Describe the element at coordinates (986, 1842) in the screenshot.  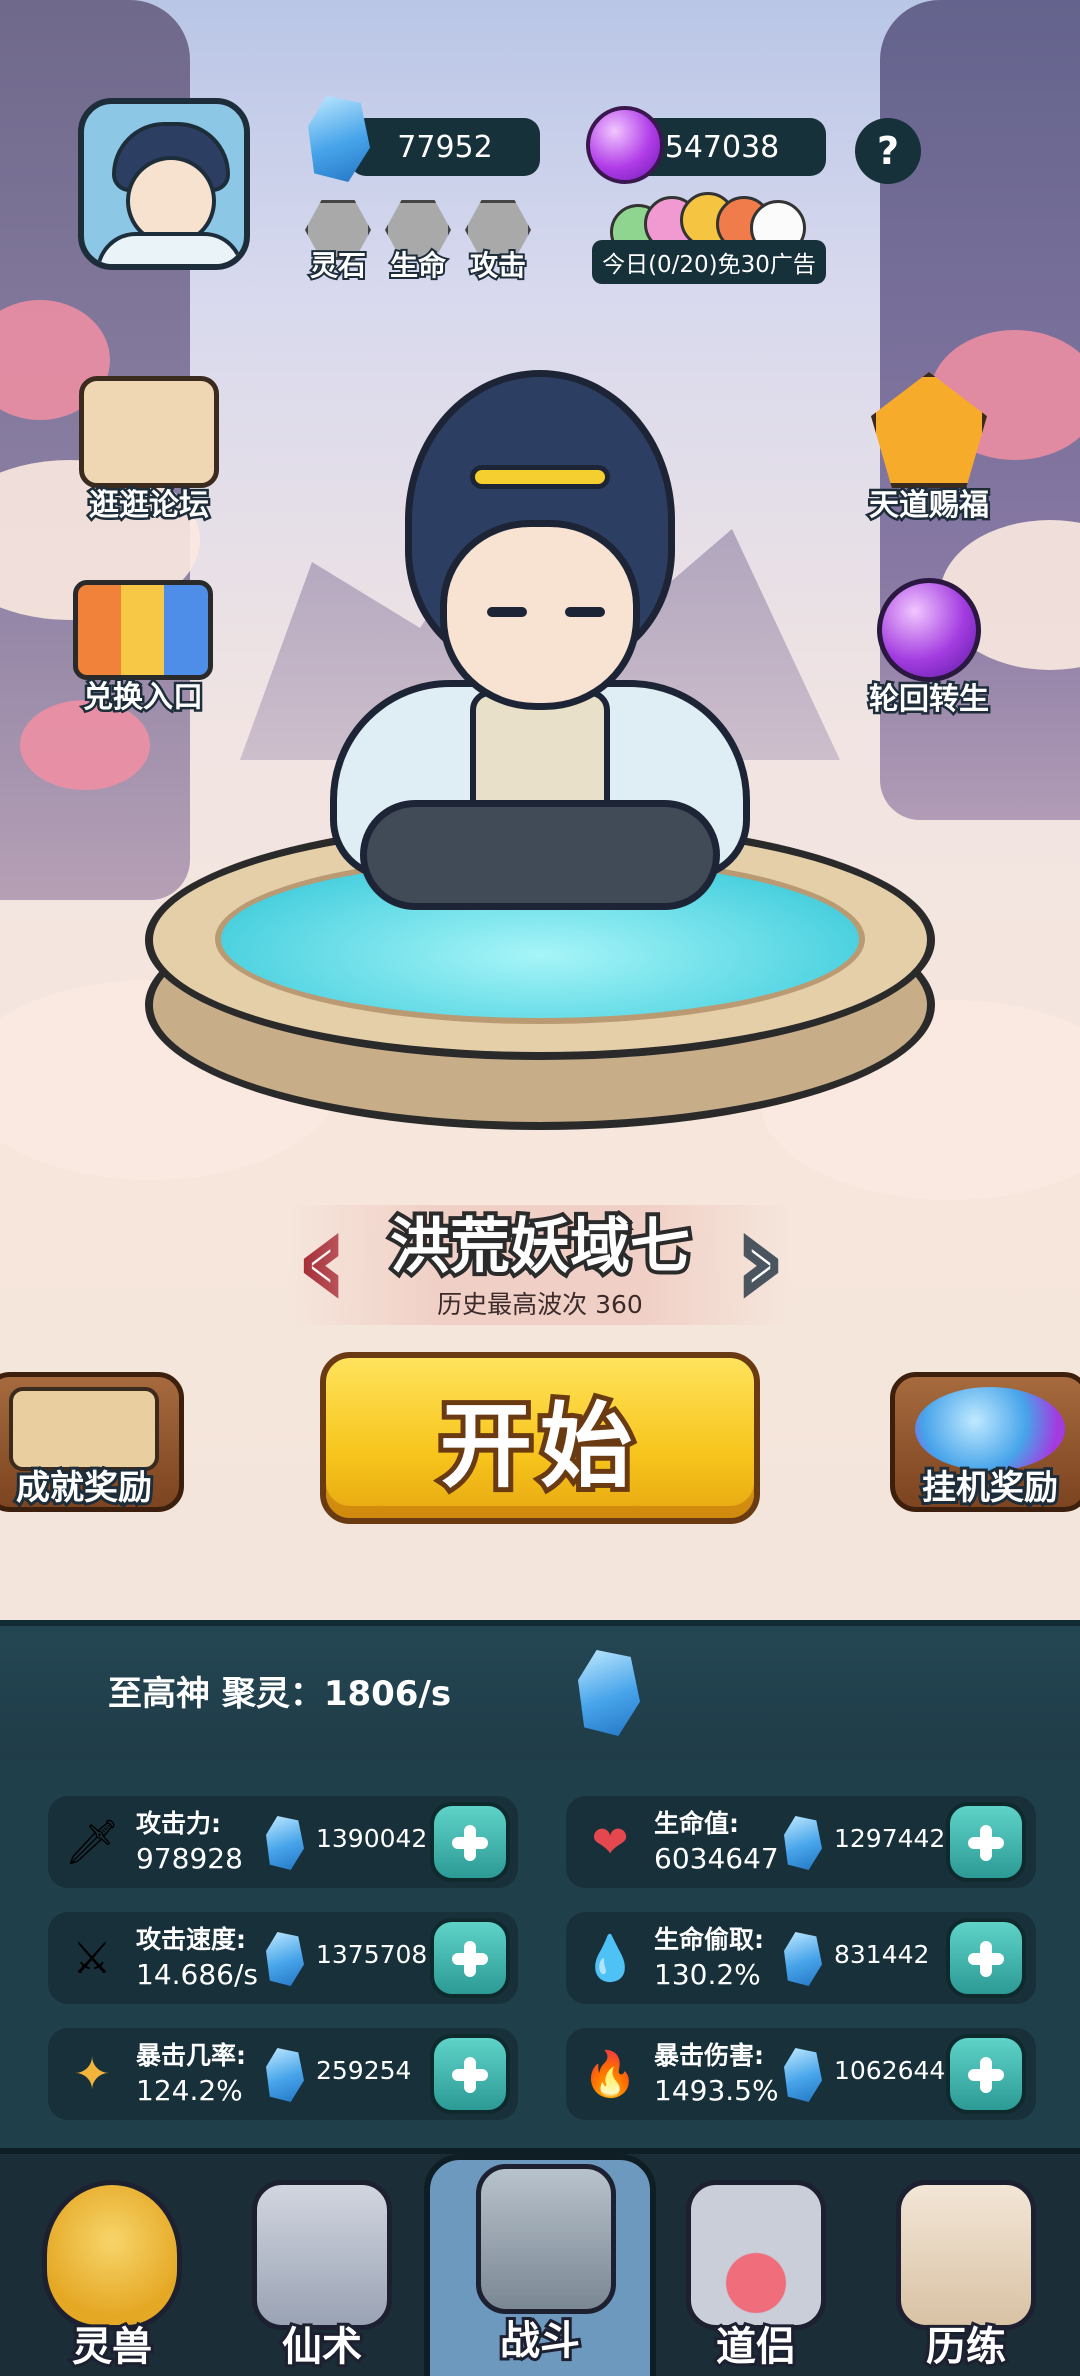
I see `upgrade-health-button` at that location.